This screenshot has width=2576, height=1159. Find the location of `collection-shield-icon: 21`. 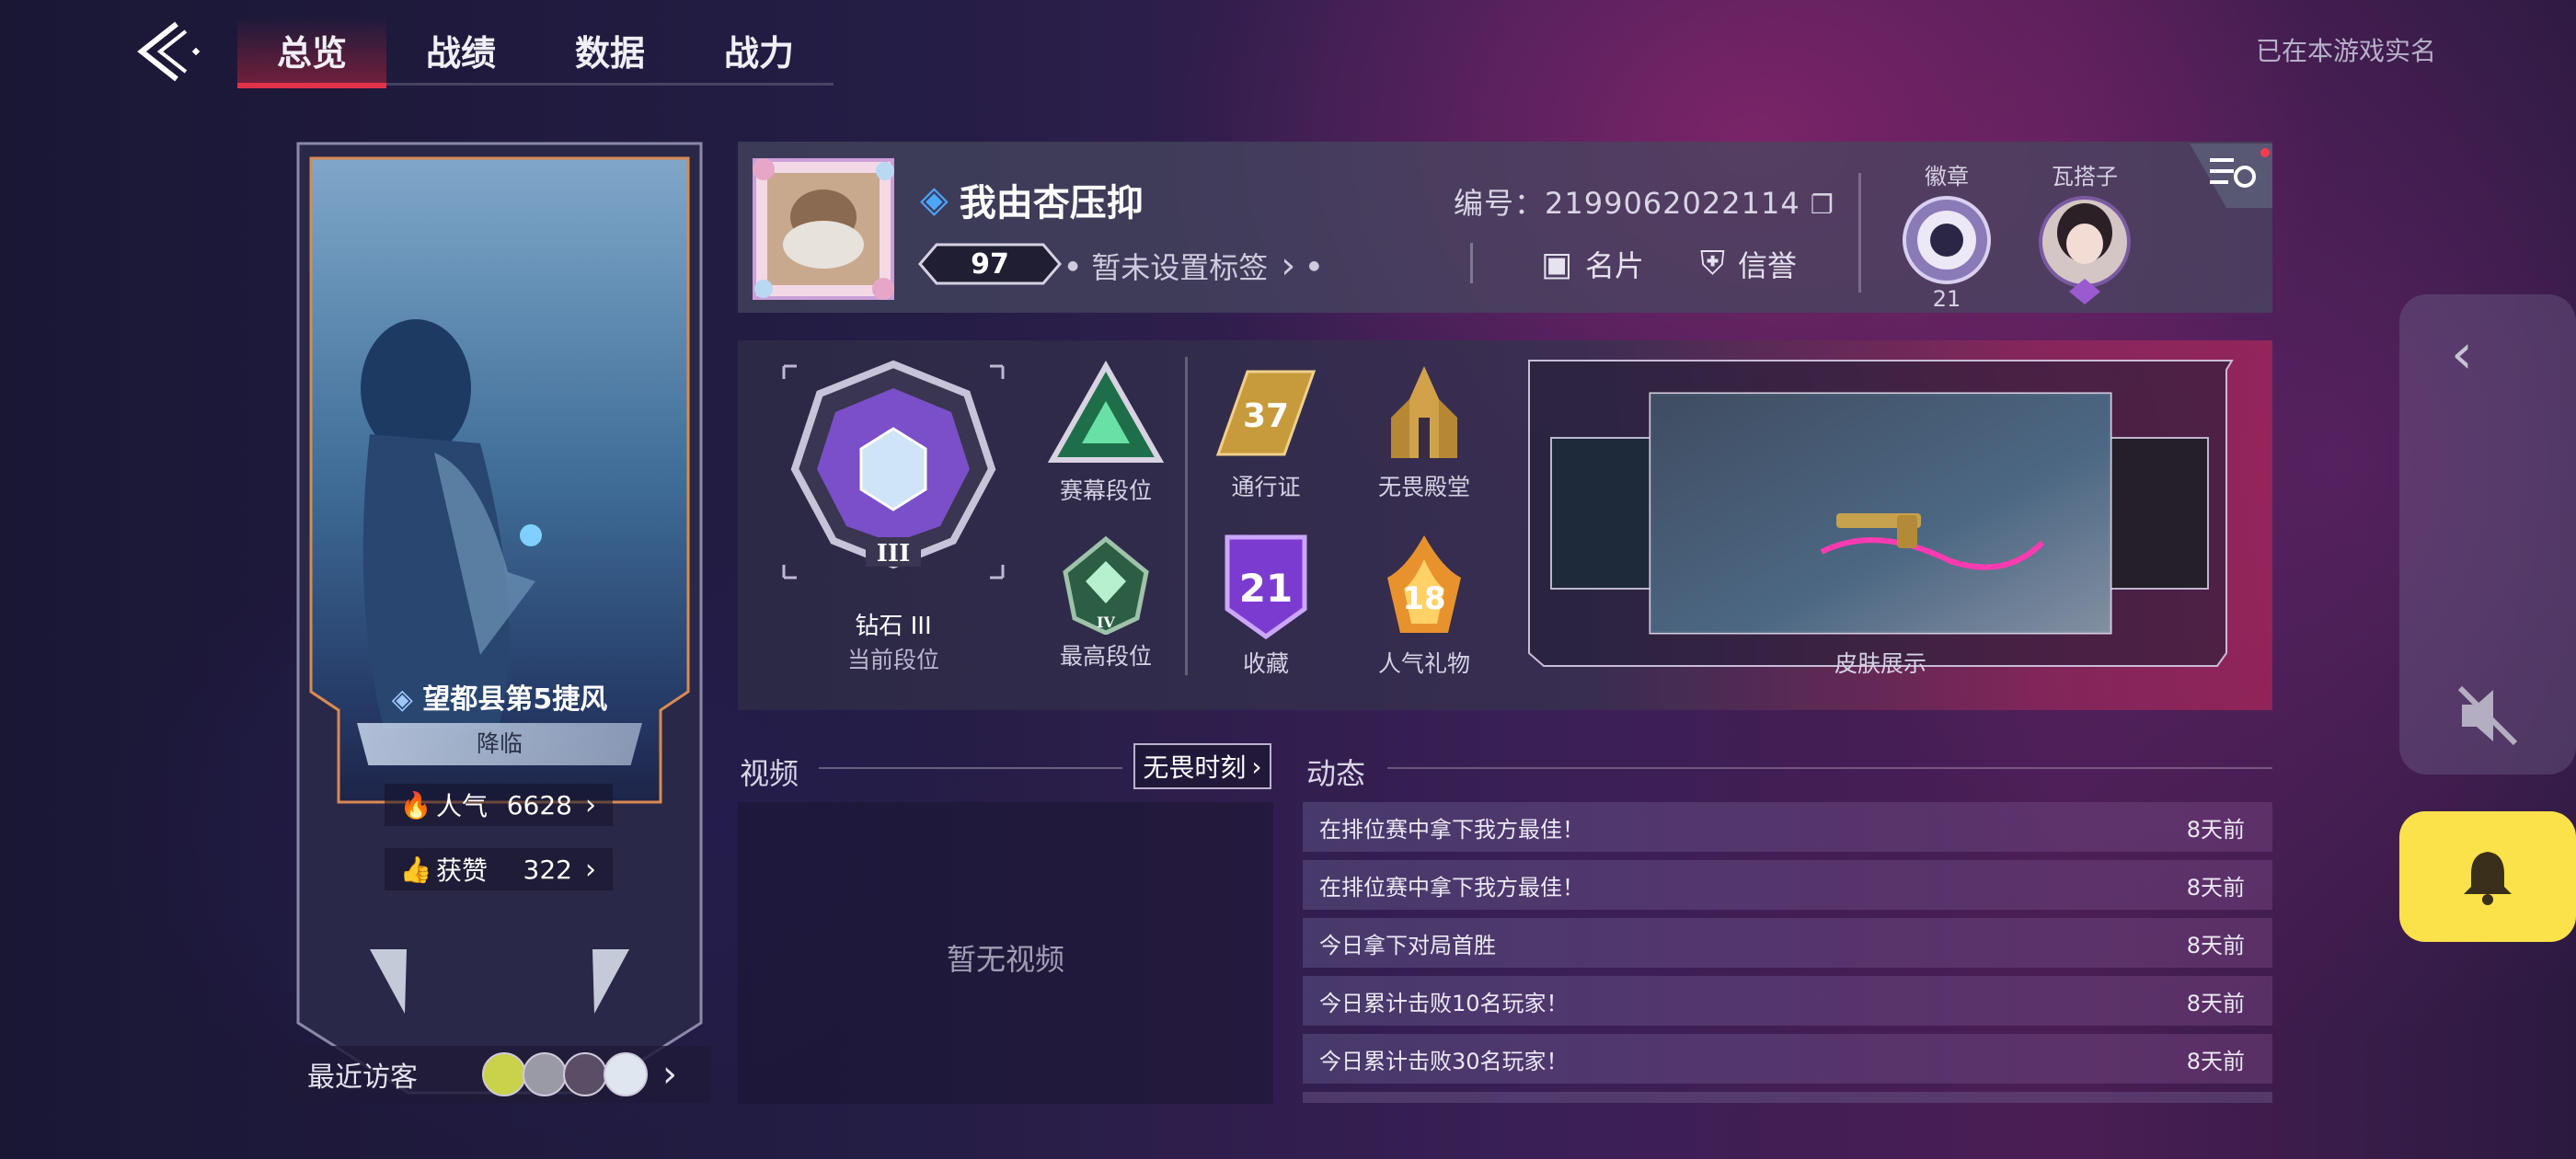

collection-shield-icon: 21 is located at coordinates (1266, 587).